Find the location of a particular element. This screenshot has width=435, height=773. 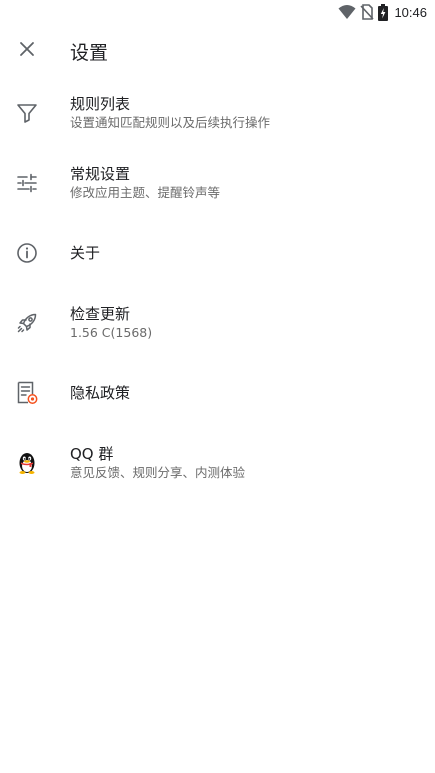

menu-item-title: 隐私政策 is located at coordinates (100, 392).